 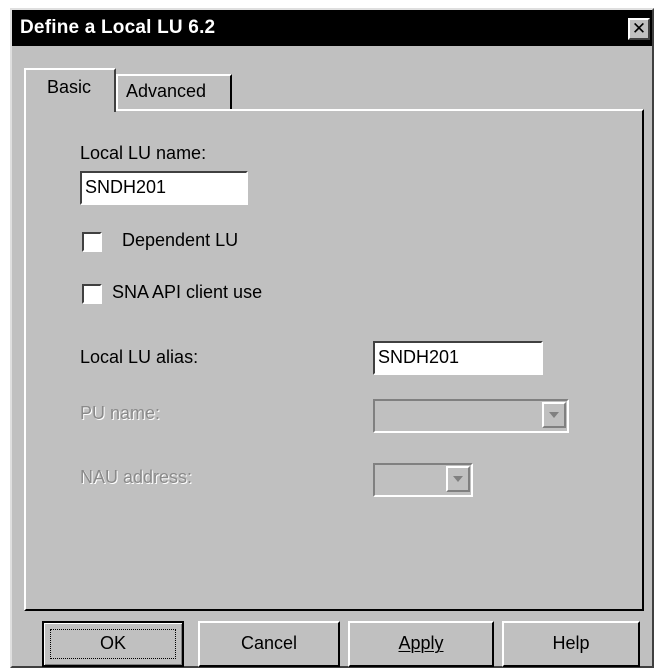 I want to click on dependent-lu-label: Dependent LU, so click(x=180, y=240).